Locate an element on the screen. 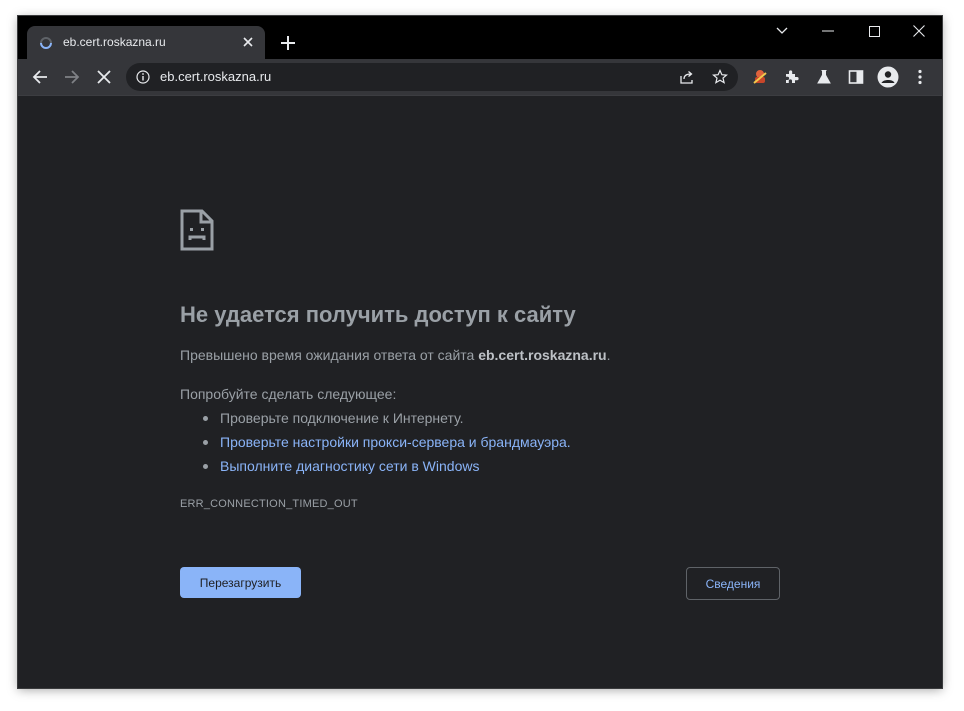 This screenshot has width=964, height=711. profile-avatar-icon is located at coordinates (888, 77).